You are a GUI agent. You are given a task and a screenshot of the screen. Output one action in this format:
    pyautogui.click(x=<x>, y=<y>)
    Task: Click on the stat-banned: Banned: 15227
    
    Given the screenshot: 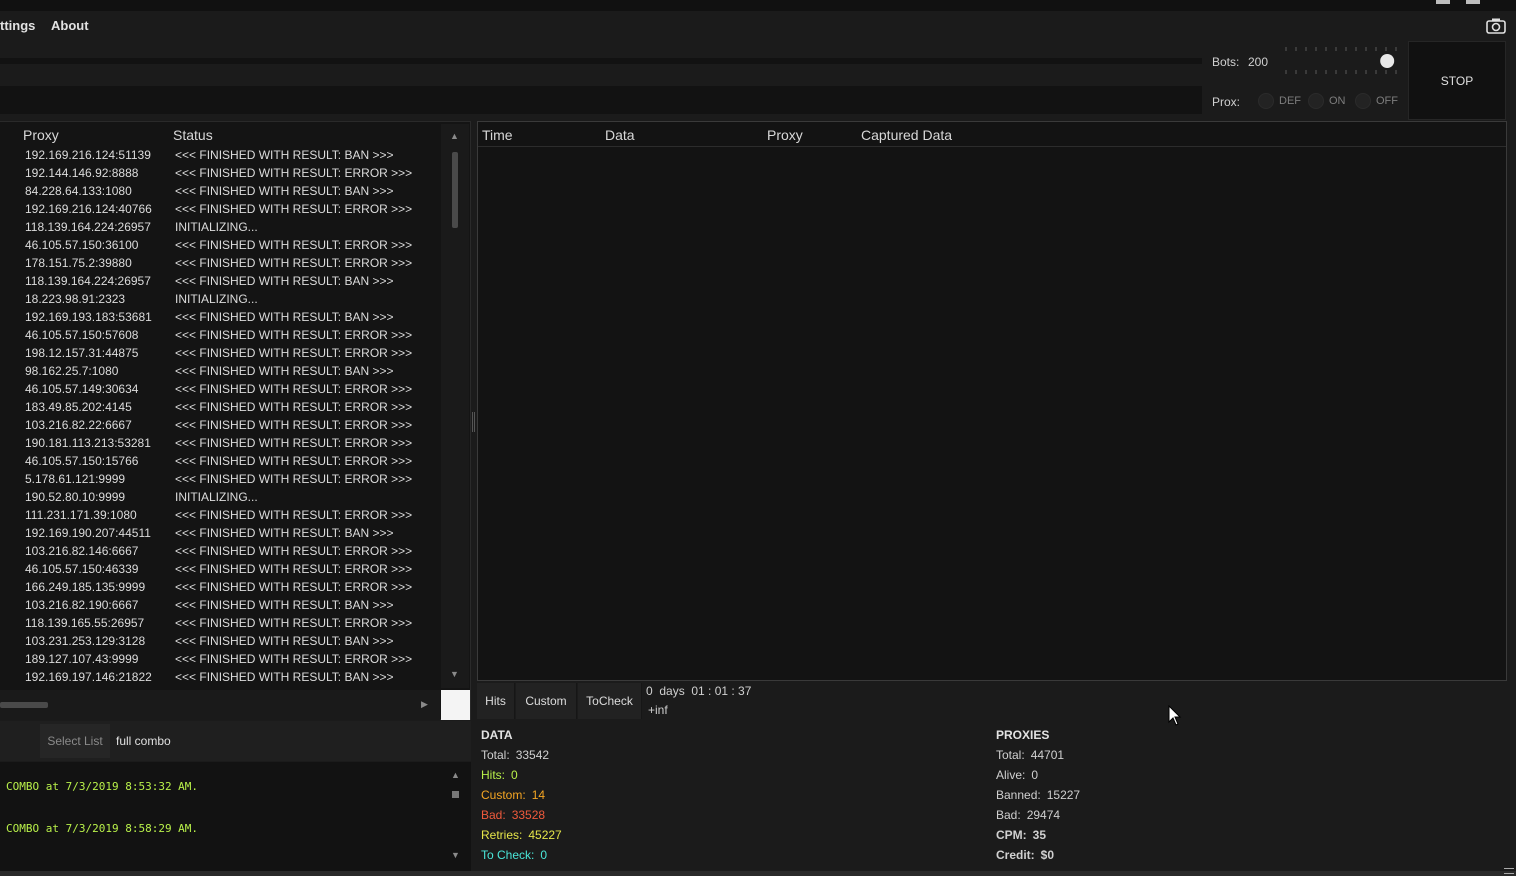 What is the action you would take?
    pyautogui.click(x=1038, y=795)
    